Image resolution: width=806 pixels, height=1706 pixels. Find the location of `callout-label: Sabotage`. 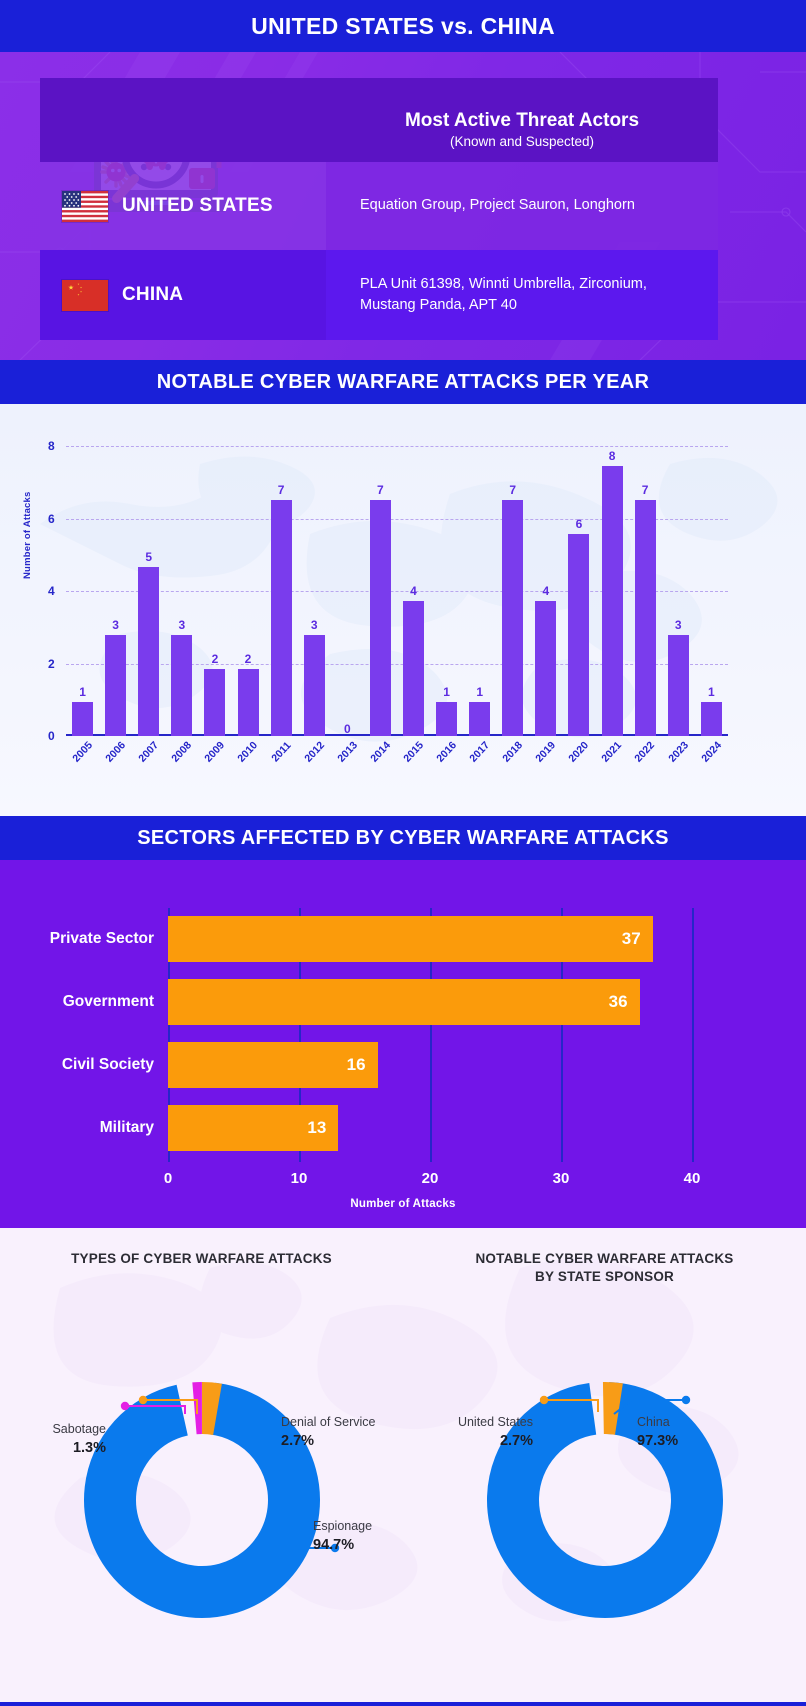

callout-label: Sabotage is located at coordinates (79, 1429).